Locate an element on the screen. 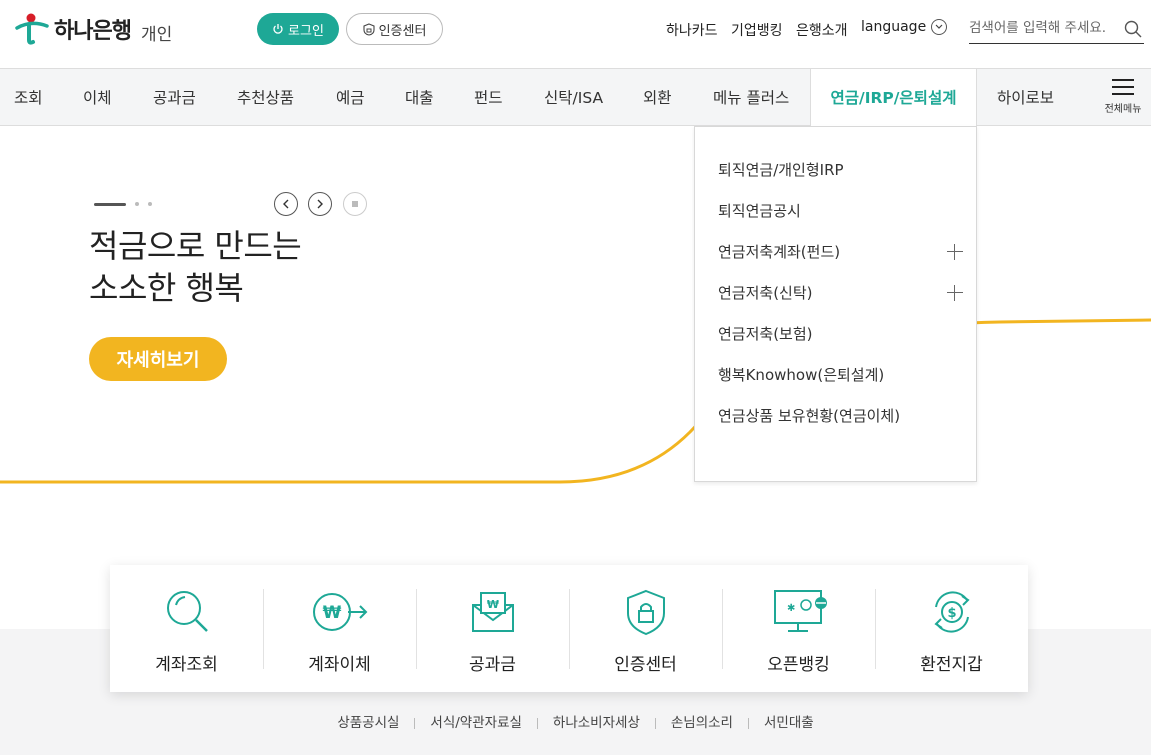 The width and height of the screenshot is (1151, 755). submenu-item-label: 연금저축계좌(펀드) is located at coordinates (779, 252).